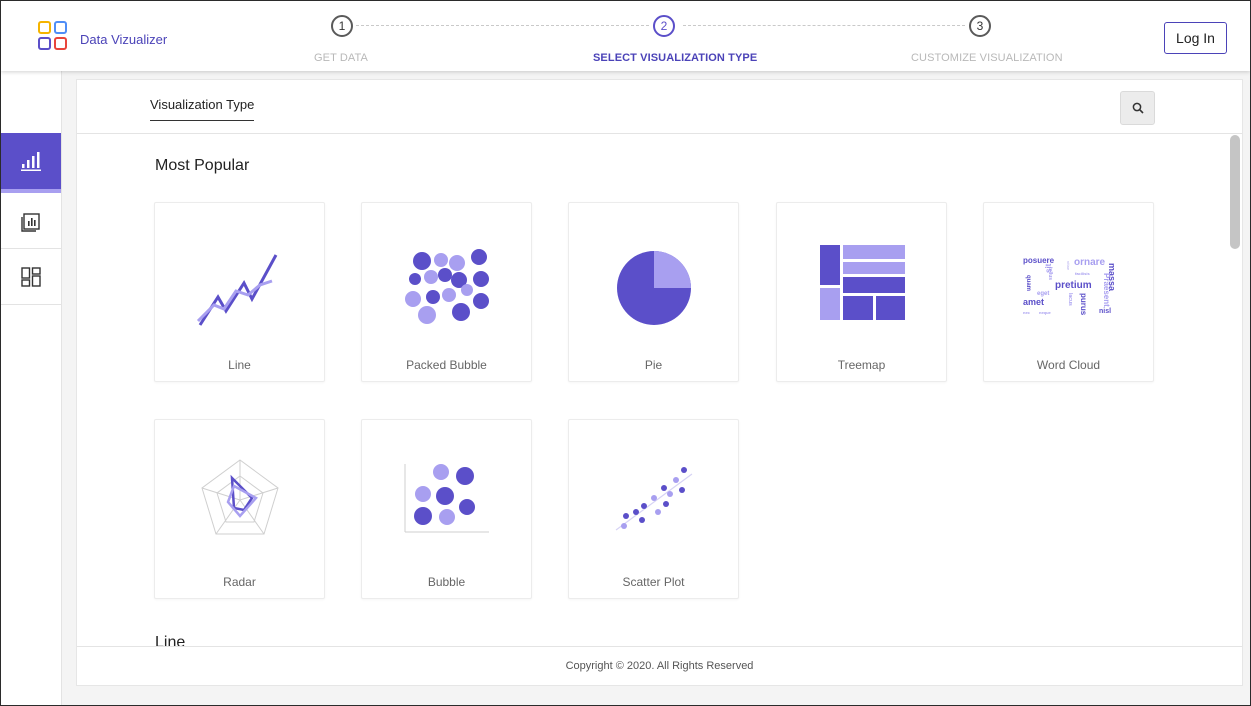  I want to click on dashboard-icon, so click(31, 276).